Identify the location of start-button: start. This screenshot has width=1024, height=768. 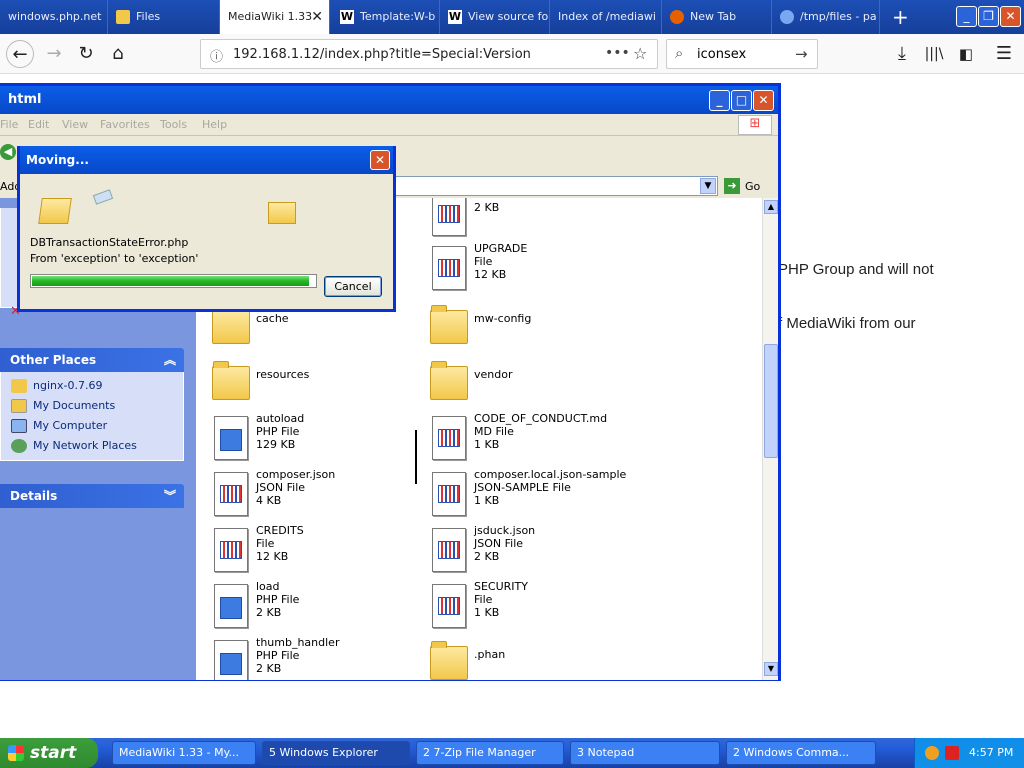
(49, 753).